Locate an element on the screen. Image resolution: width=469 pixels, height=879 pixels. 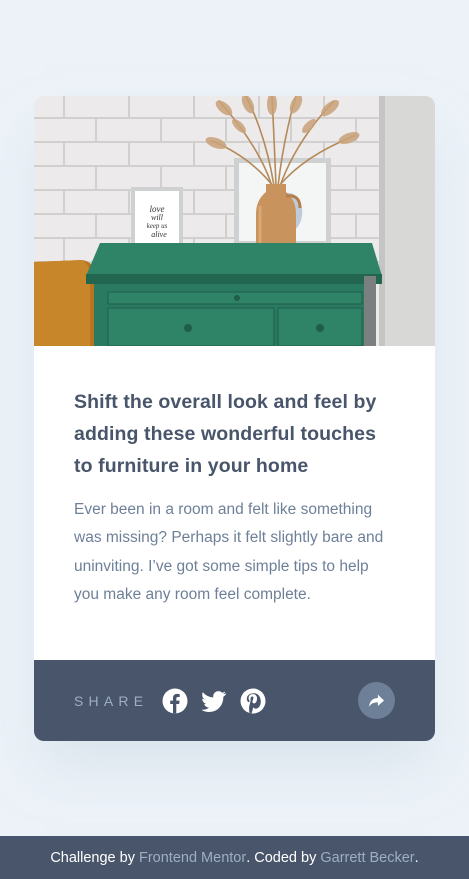
attribution-middle: . Coded by is located at coordinates (283, 857).